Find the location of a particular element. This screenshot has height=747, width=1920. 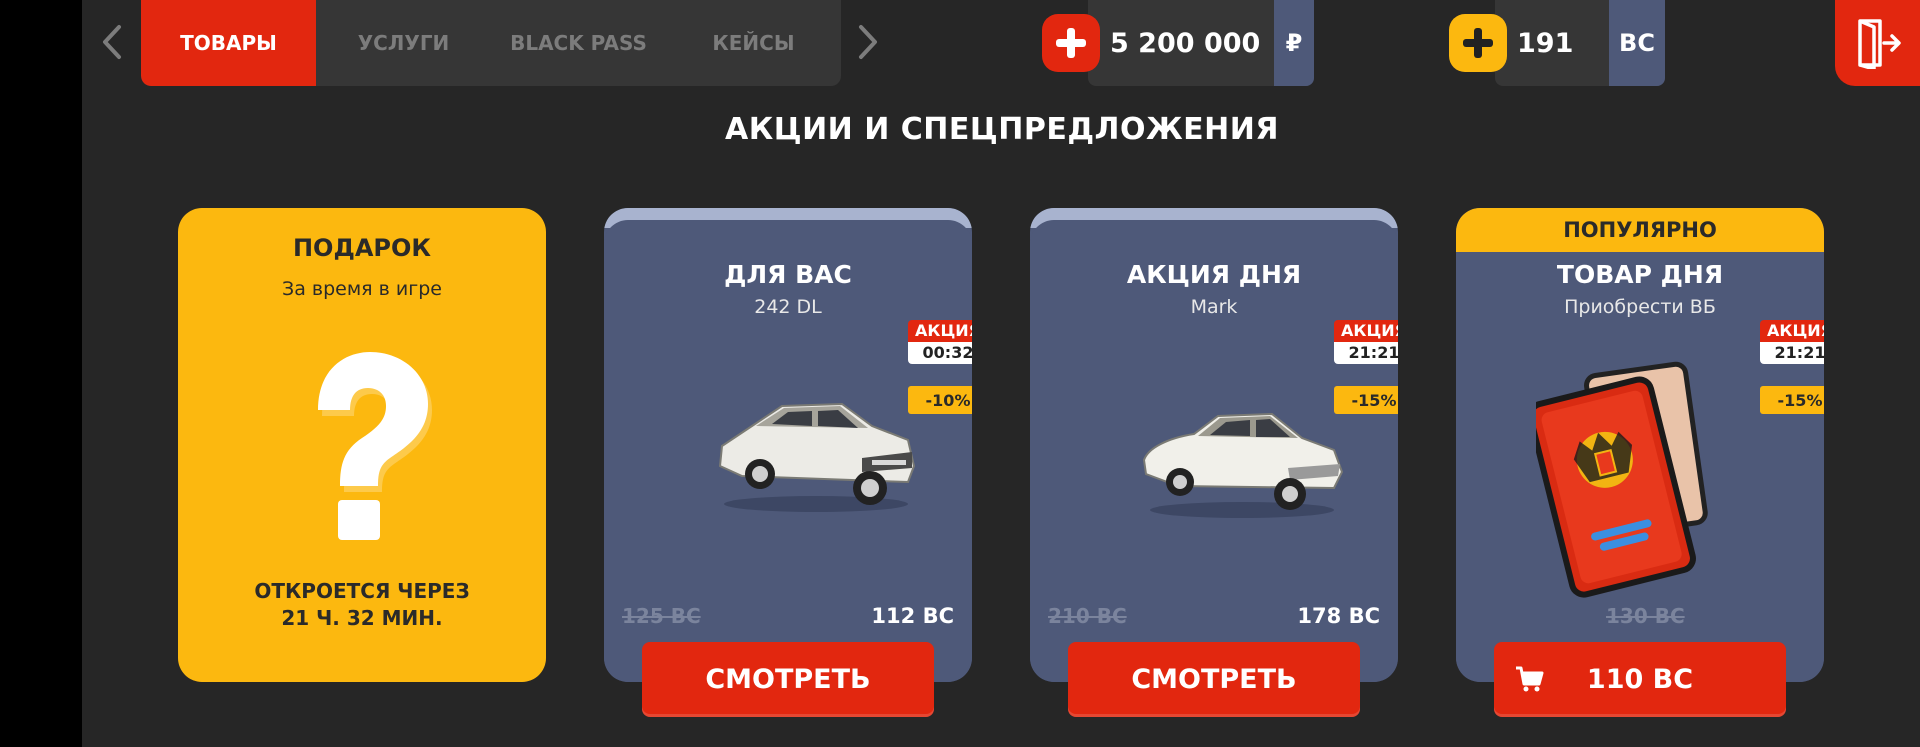

next-tab-button is located at coordinates (868, 42).